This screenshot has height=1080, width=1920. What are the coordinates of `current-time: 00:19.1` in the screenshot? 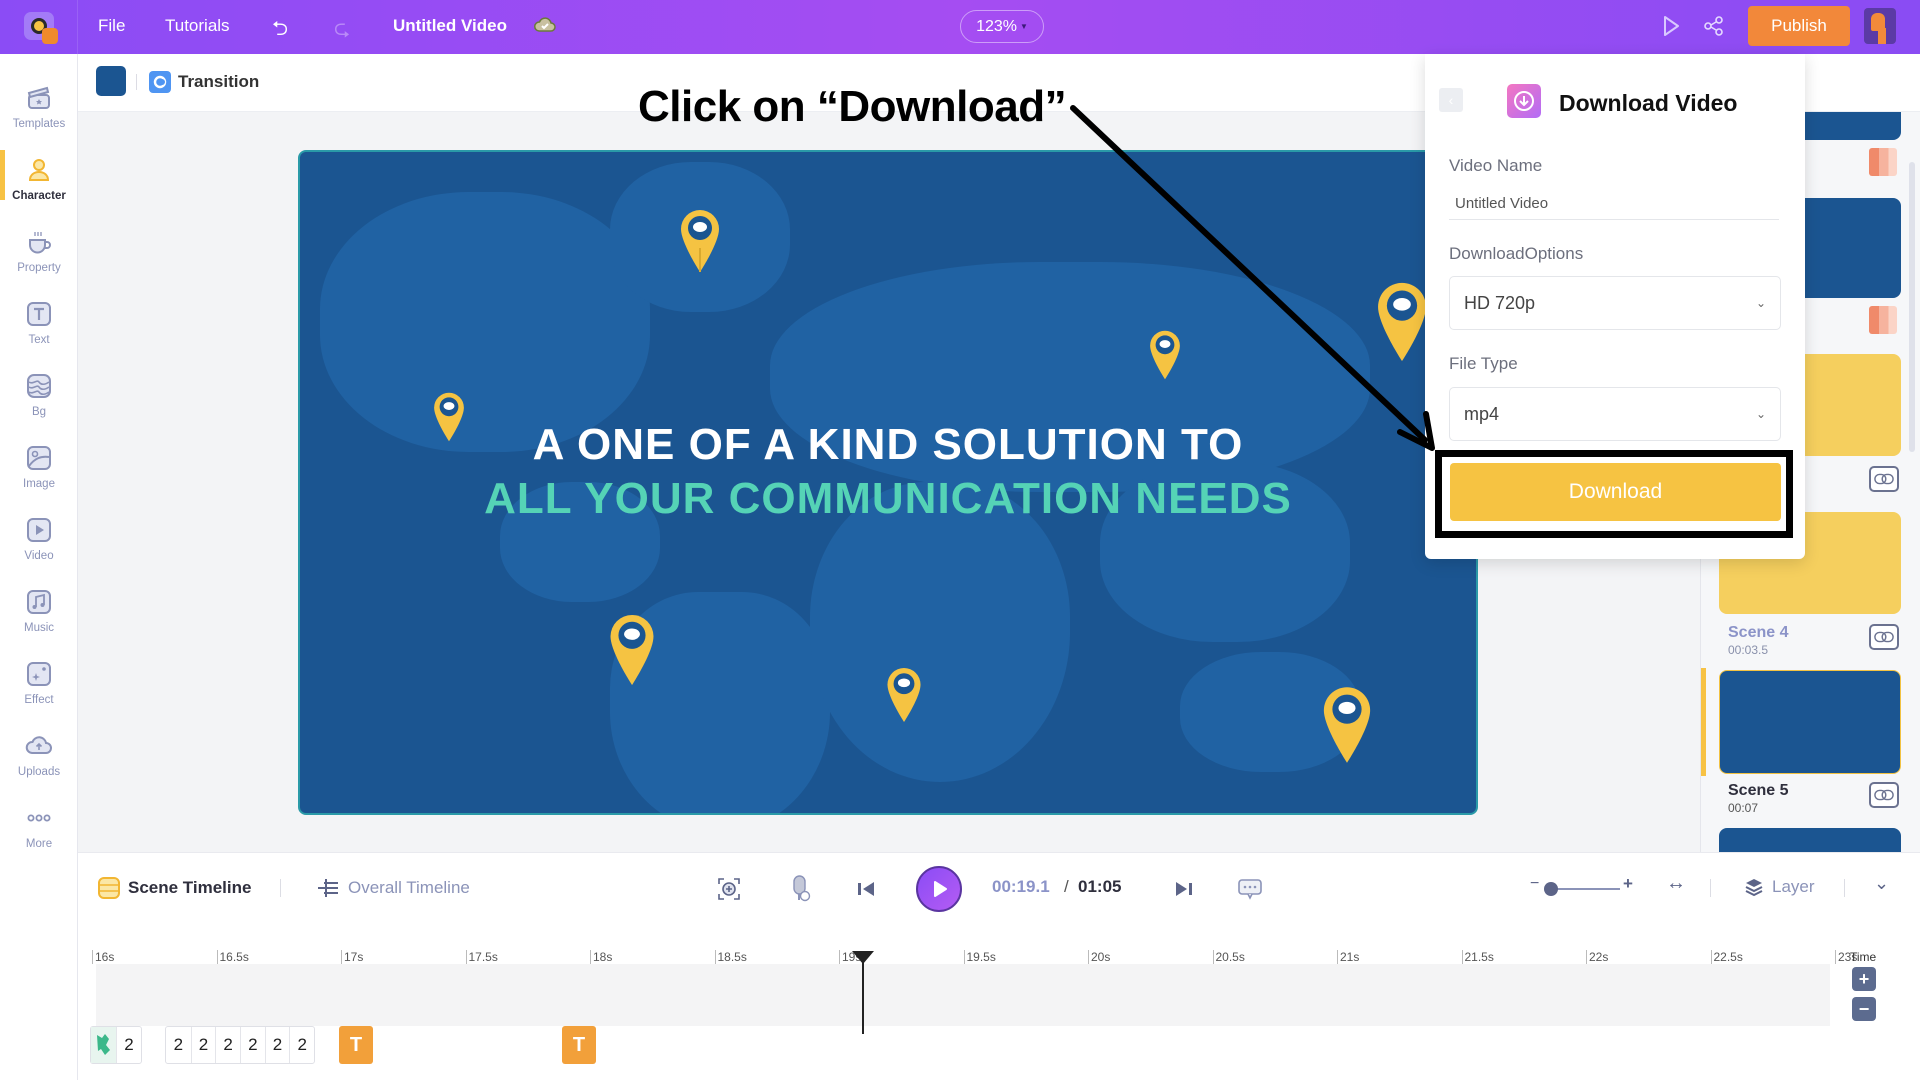 It's located at (1021, 886).